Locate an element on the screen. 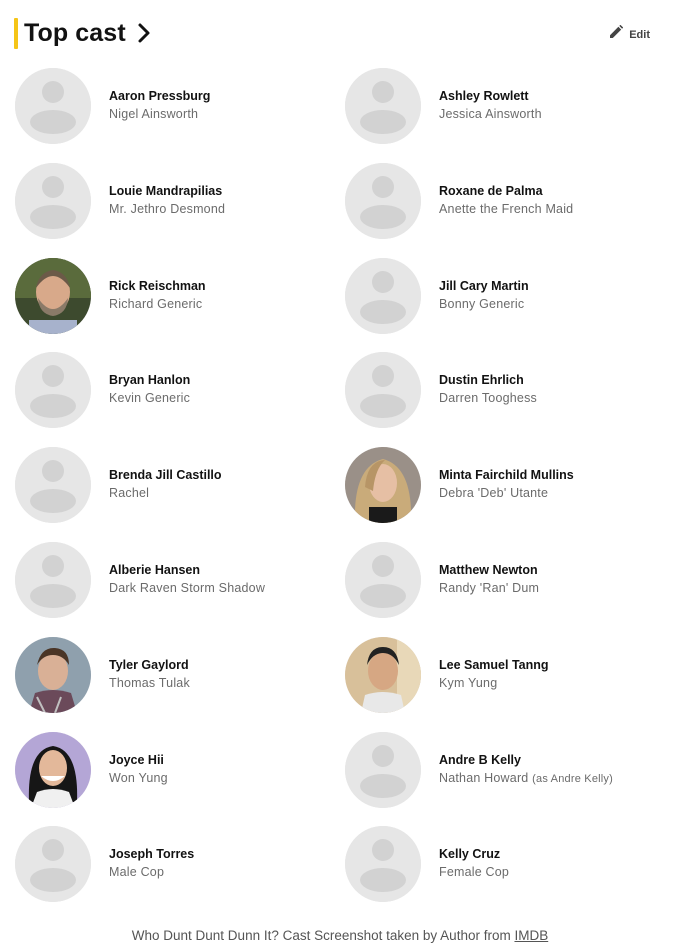  character-label: Kevin Generic is located at coordinates (150, 398).